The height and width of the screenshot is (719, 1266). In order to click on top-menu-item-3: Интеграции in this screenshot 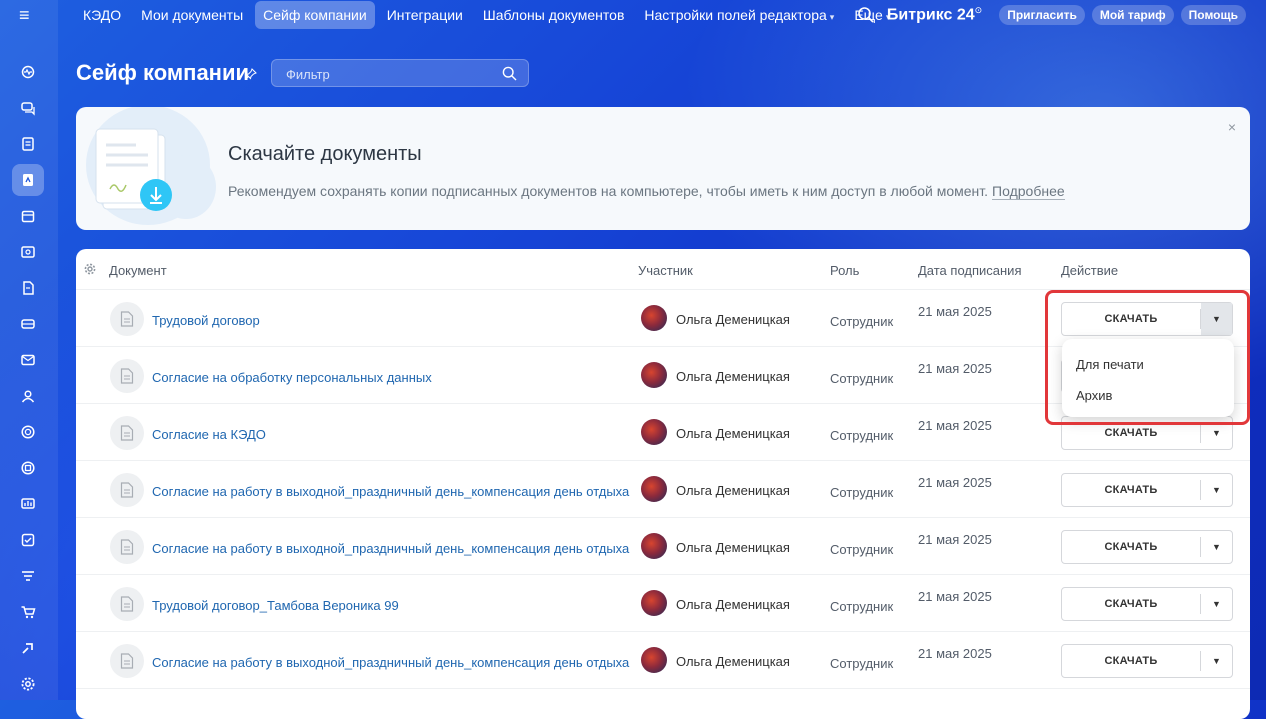, I will do `click(425, 15)`.